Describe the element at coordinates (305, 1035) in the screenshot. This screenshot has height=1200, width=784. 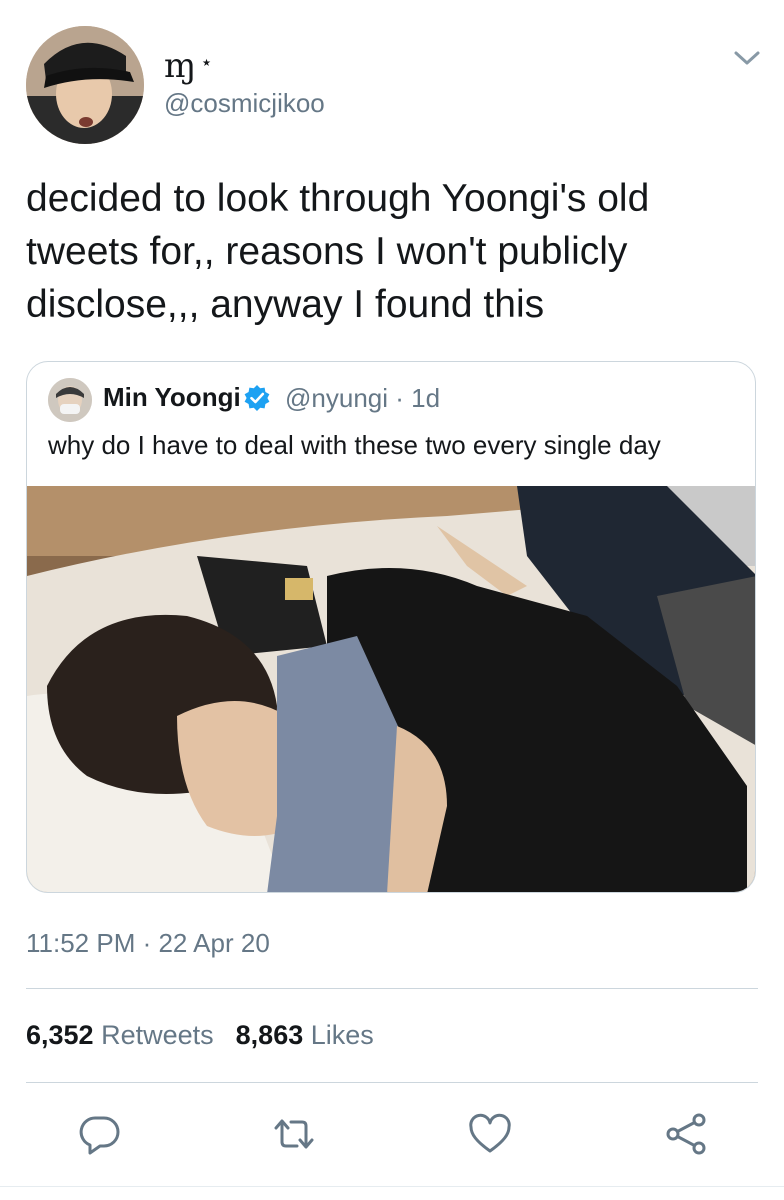
I see `likes-stat: 8,863 Likes` at that location.